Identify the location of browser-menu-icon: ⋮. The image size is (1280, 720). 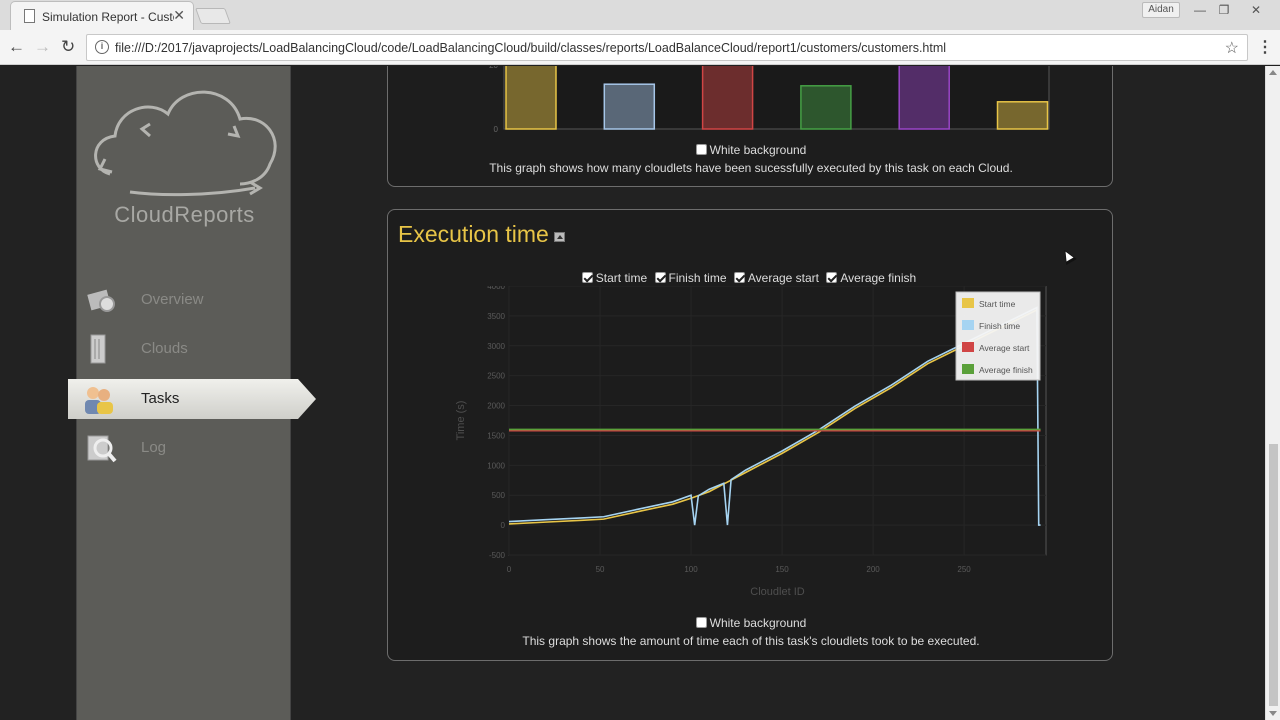
(1265, 47).